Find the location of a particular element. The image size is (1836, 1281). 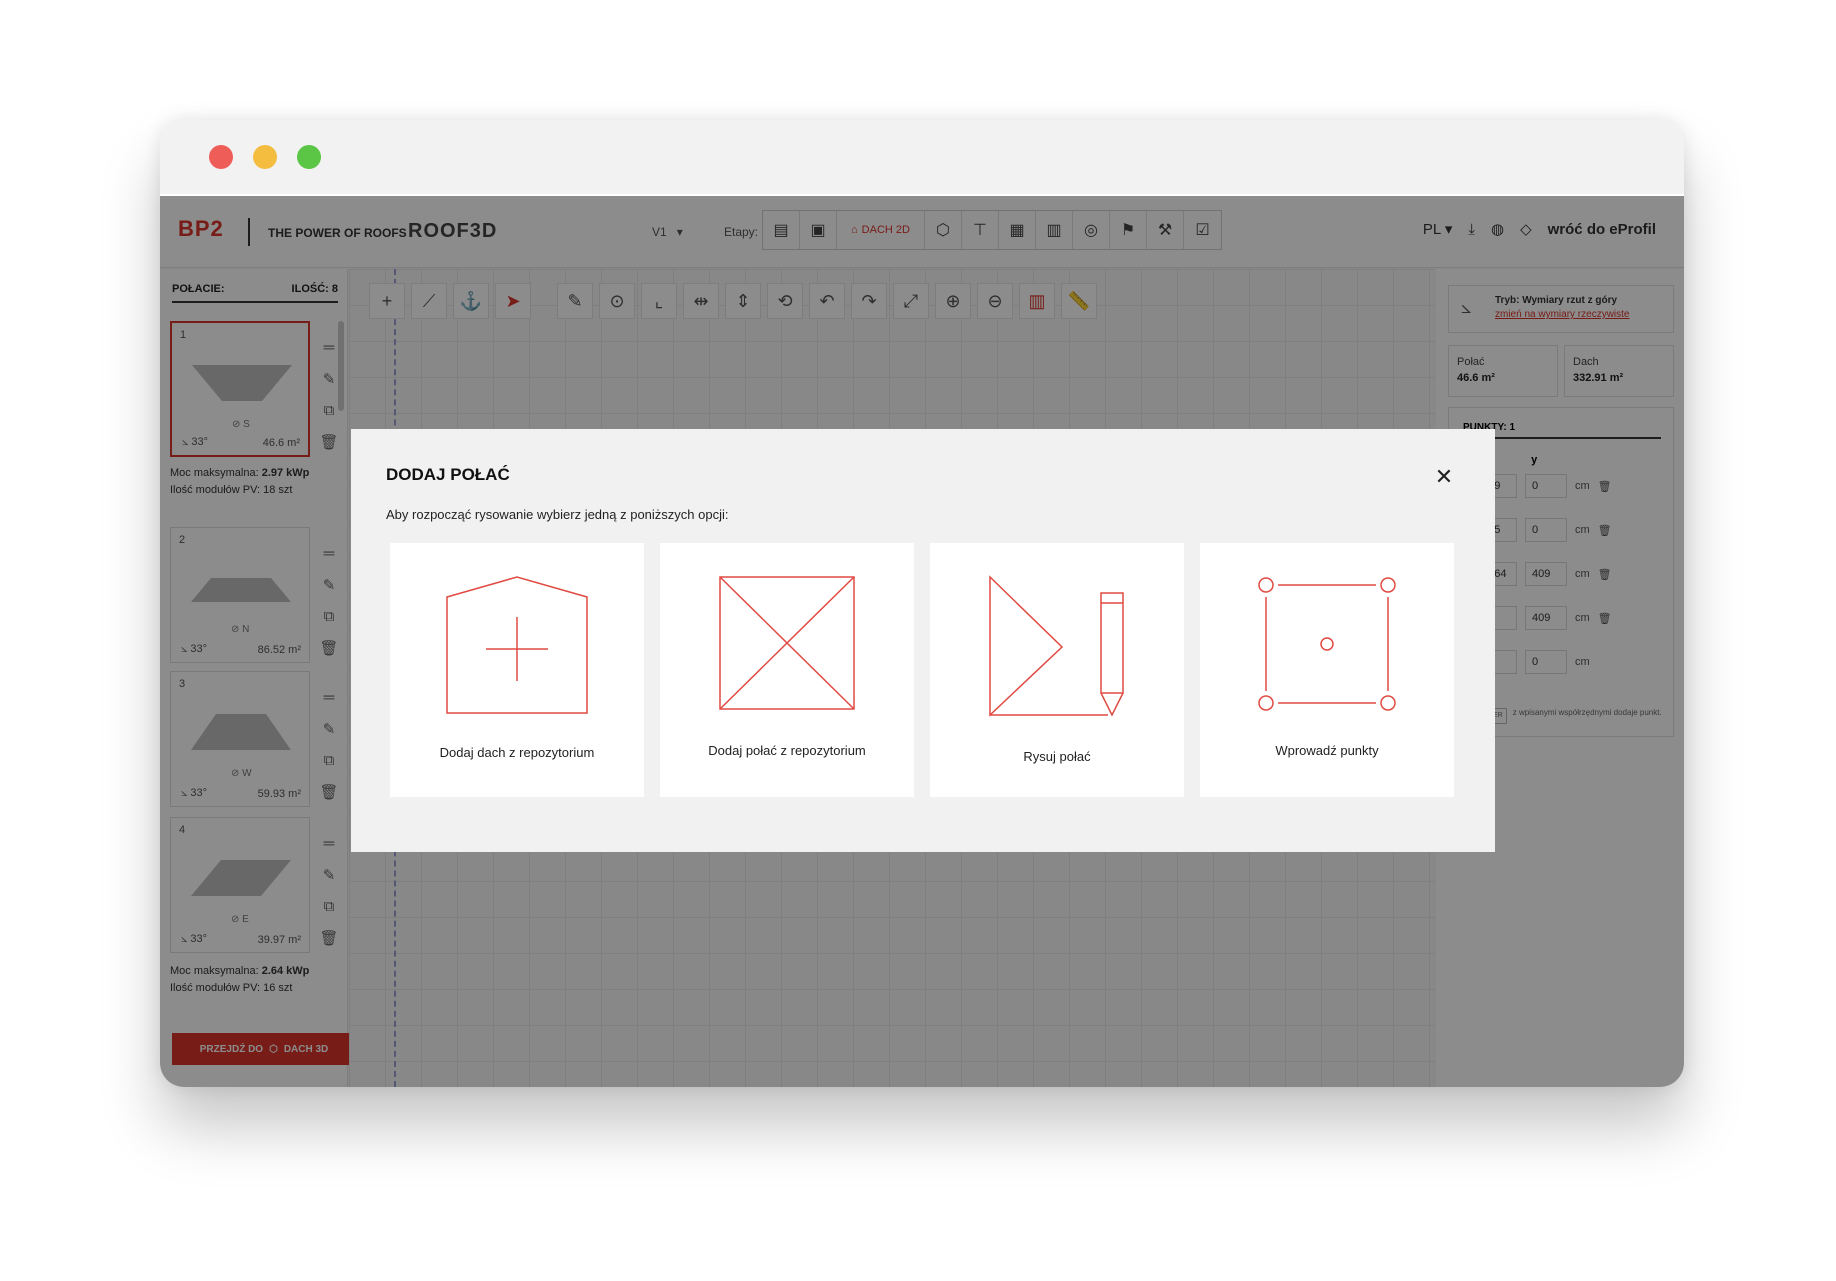

modal-title: DODAJ POŁAĆ is located at coordinates (448, 474).